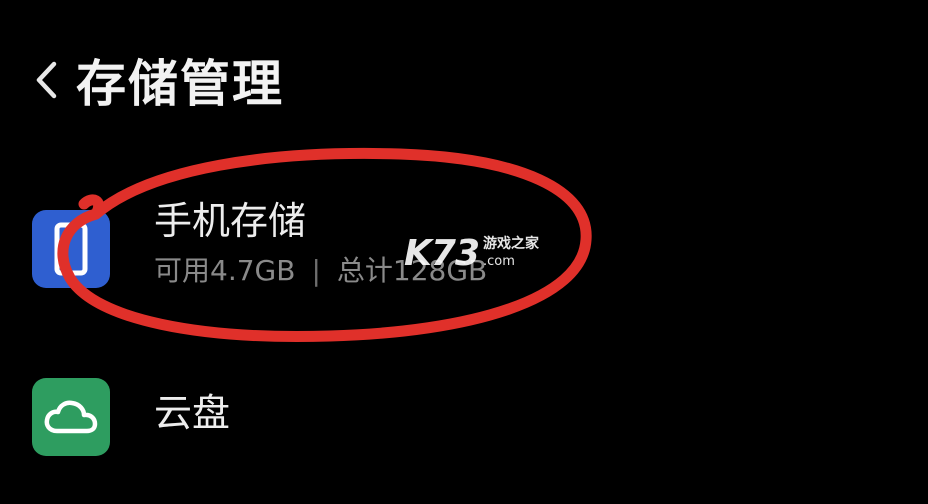 The image size is (928, 504). I want to click on phone-icon, so click(71, 249).